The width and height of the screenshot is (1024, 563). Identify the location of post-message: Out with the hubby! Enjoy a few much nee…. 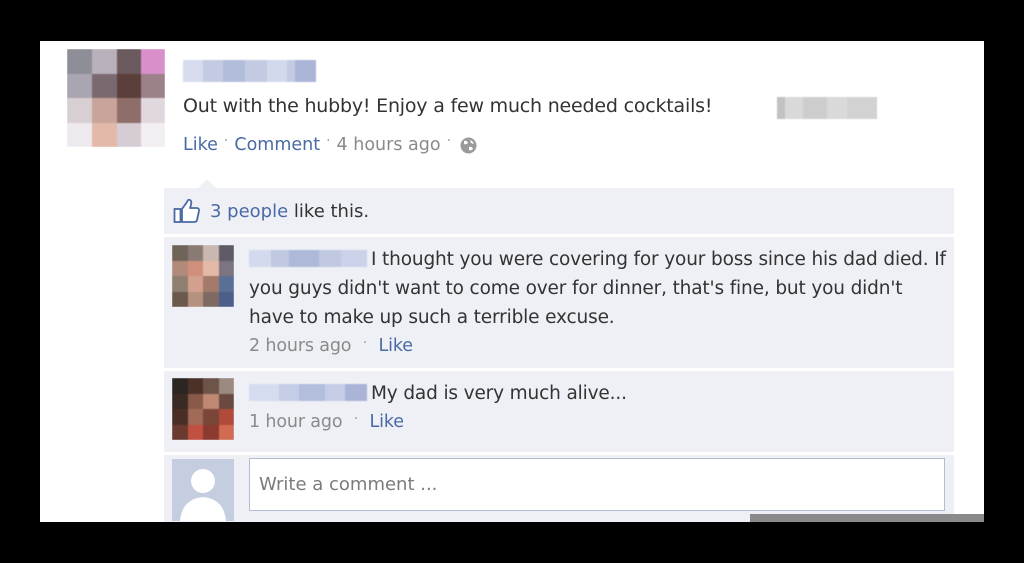
(448, 106).